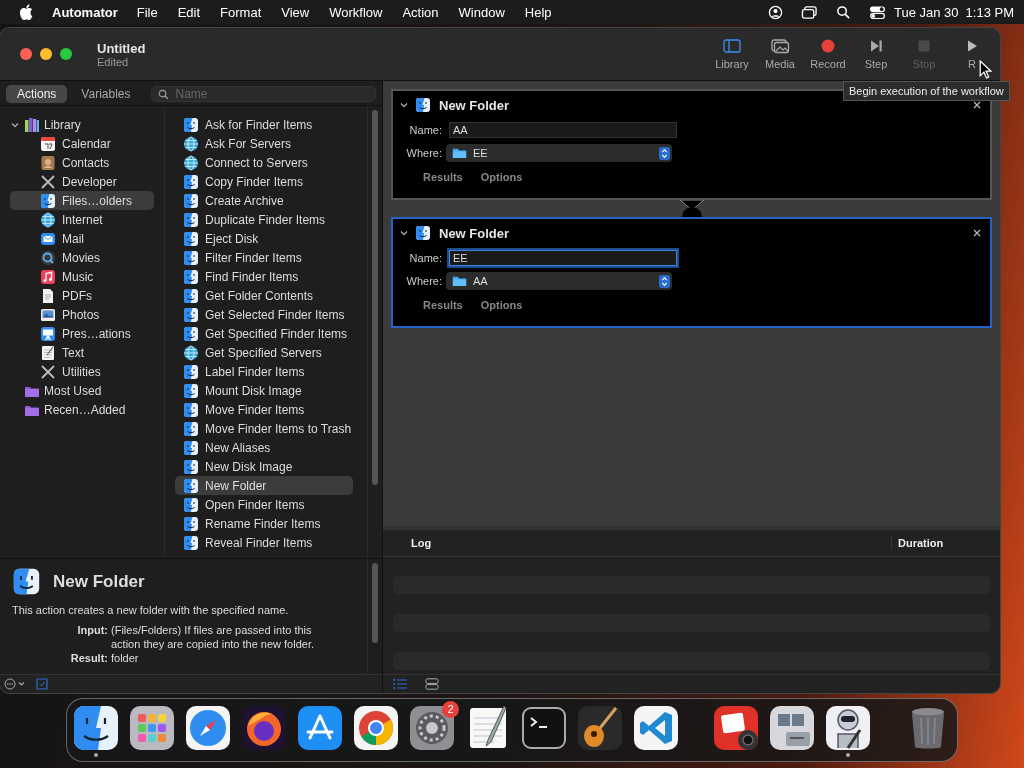 Image resolution: width=1024 pixels, height=768 pixels. Describe the element at coordinates (147, 12) in the screenshot. I see `menu-item: File` at that location.